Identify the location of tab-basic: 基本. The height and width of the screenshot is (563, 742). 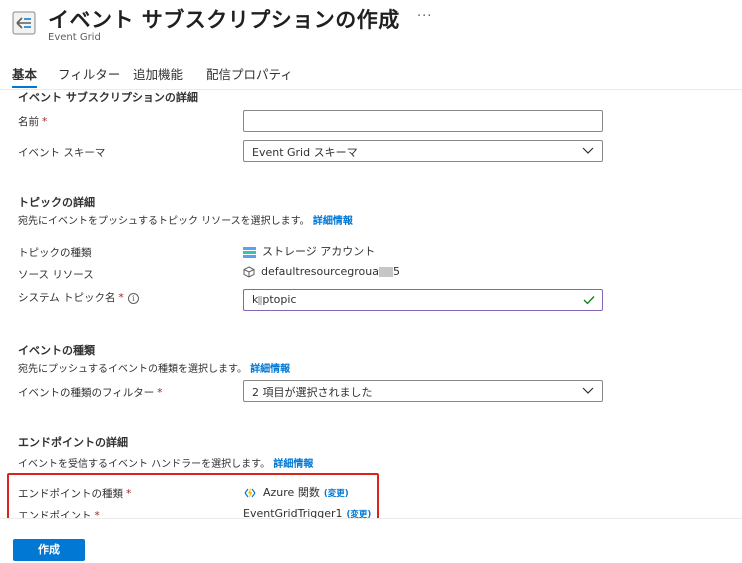
(25, 76).